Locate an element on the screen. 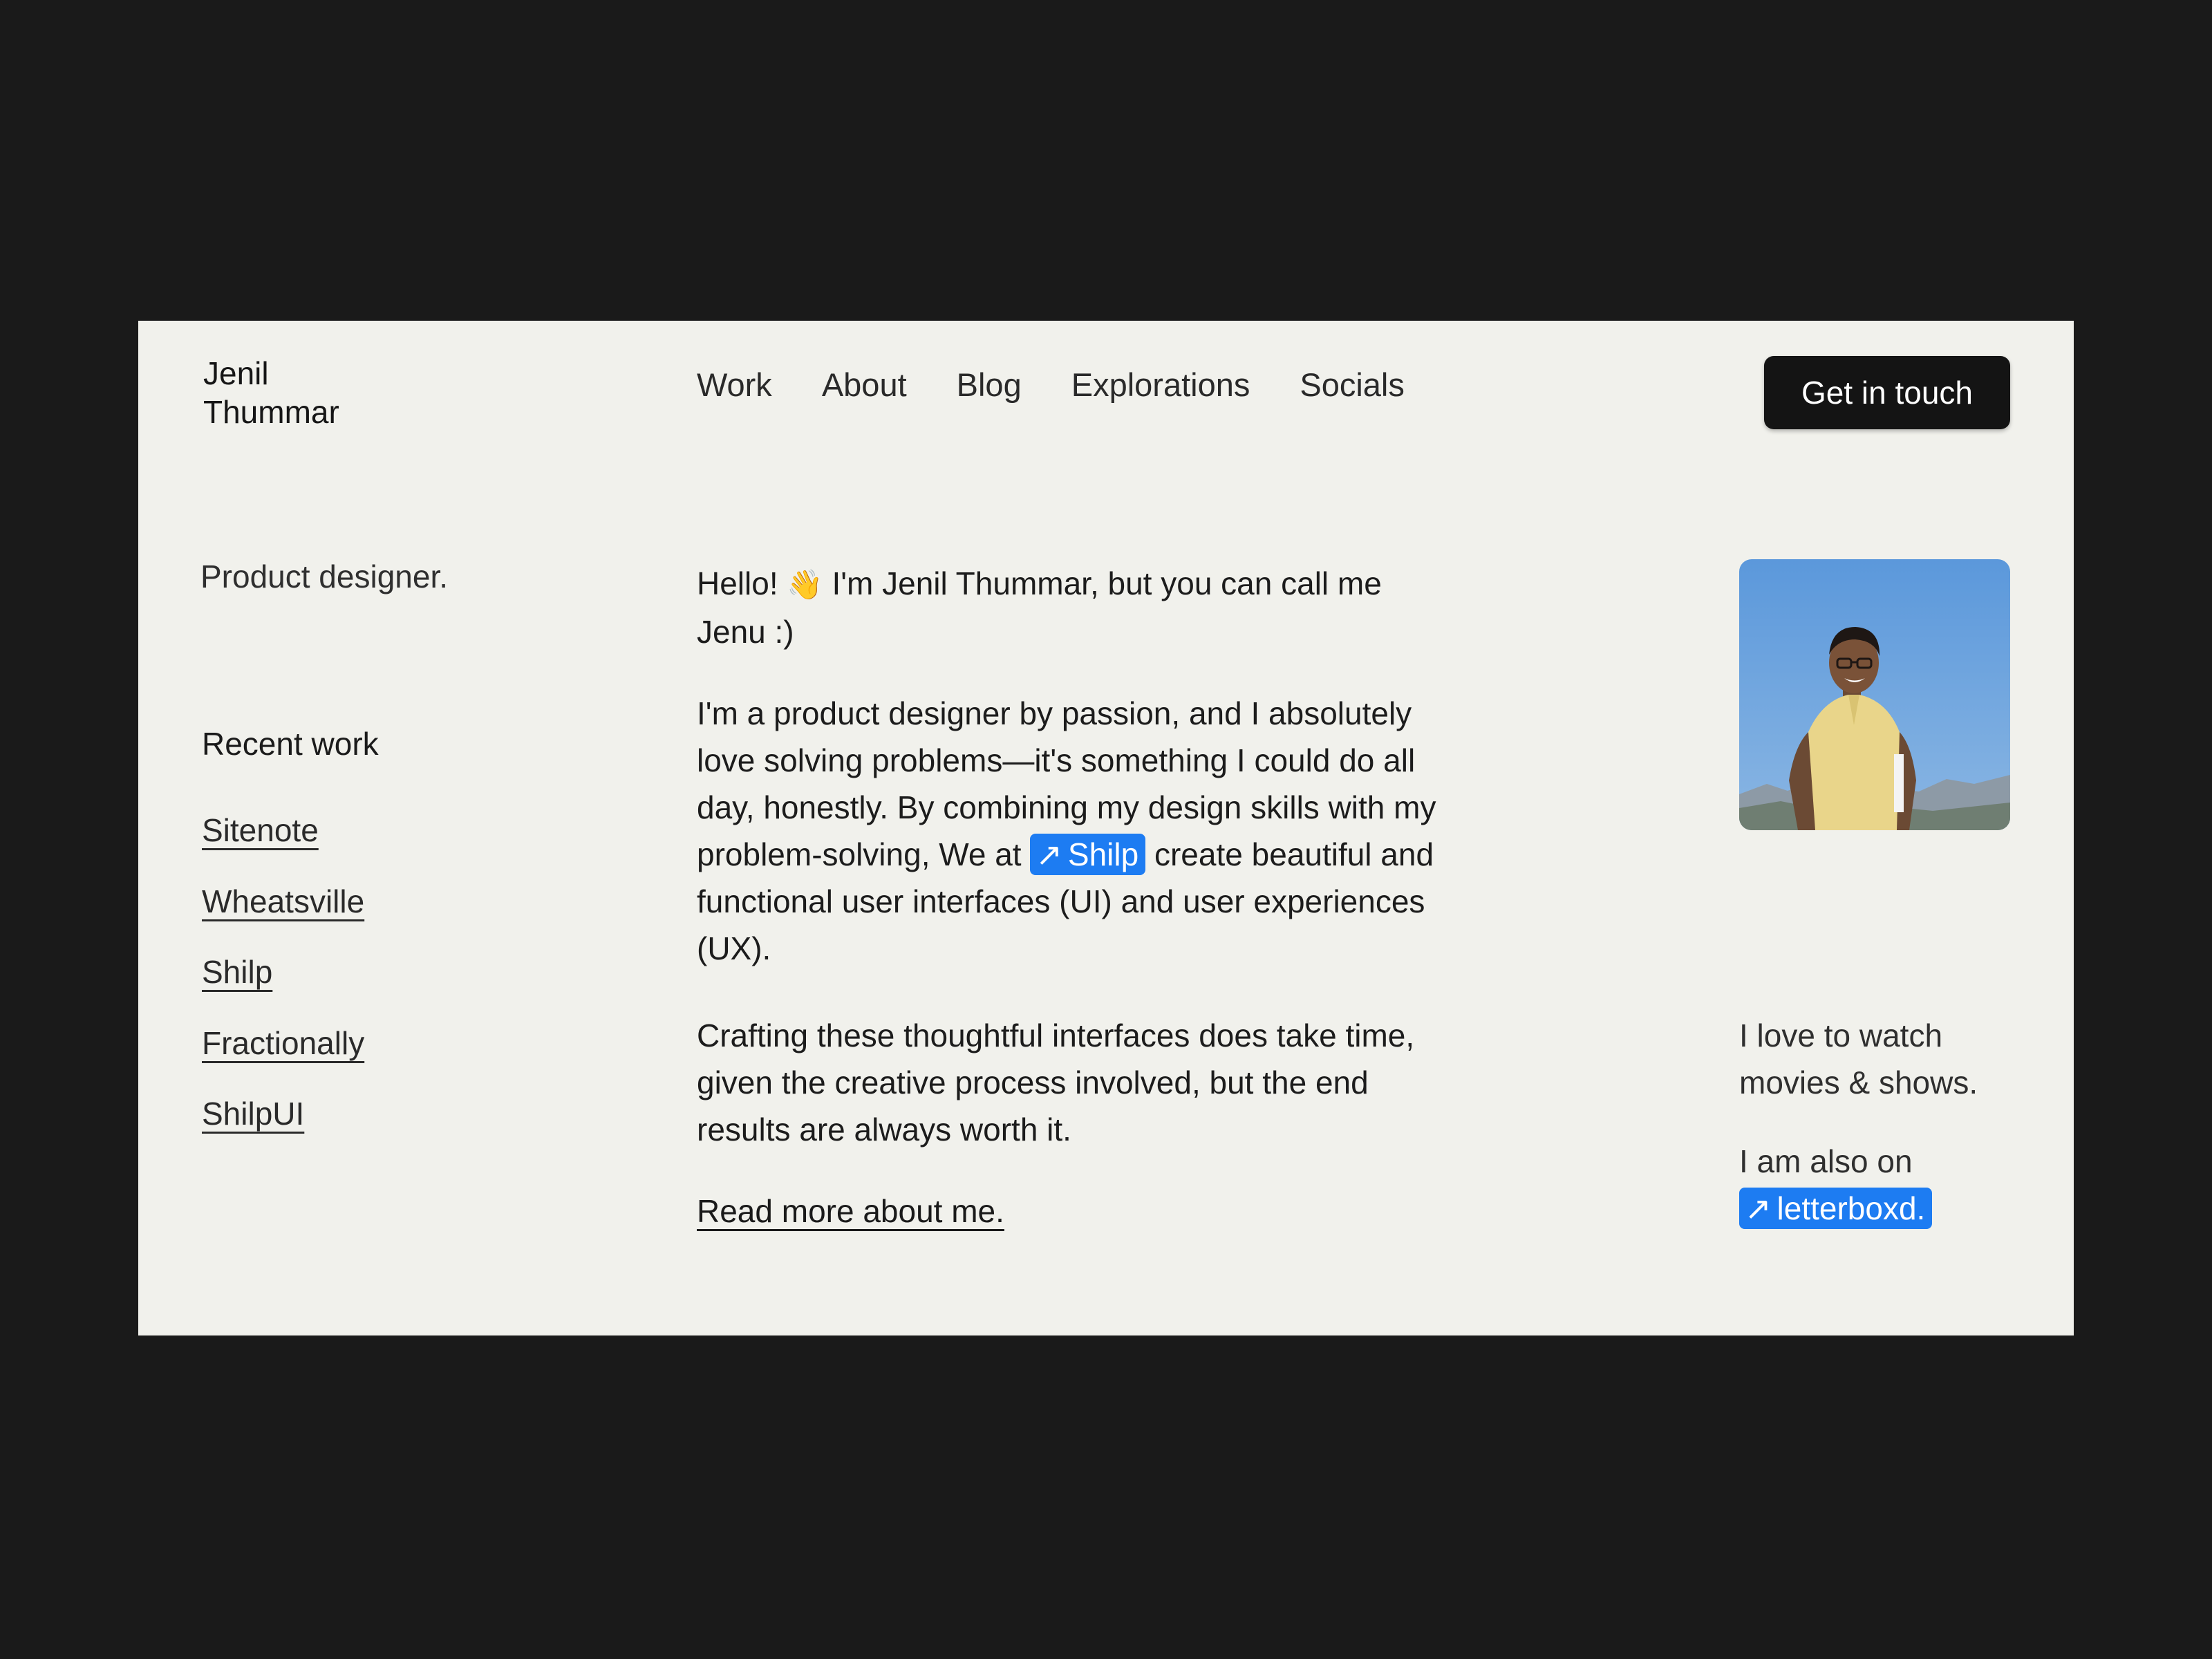 Image resolution: width=2212 pixels, height=1659 pixels. work-link-sitenote: Sitenote is located at coordinates (260, 830).